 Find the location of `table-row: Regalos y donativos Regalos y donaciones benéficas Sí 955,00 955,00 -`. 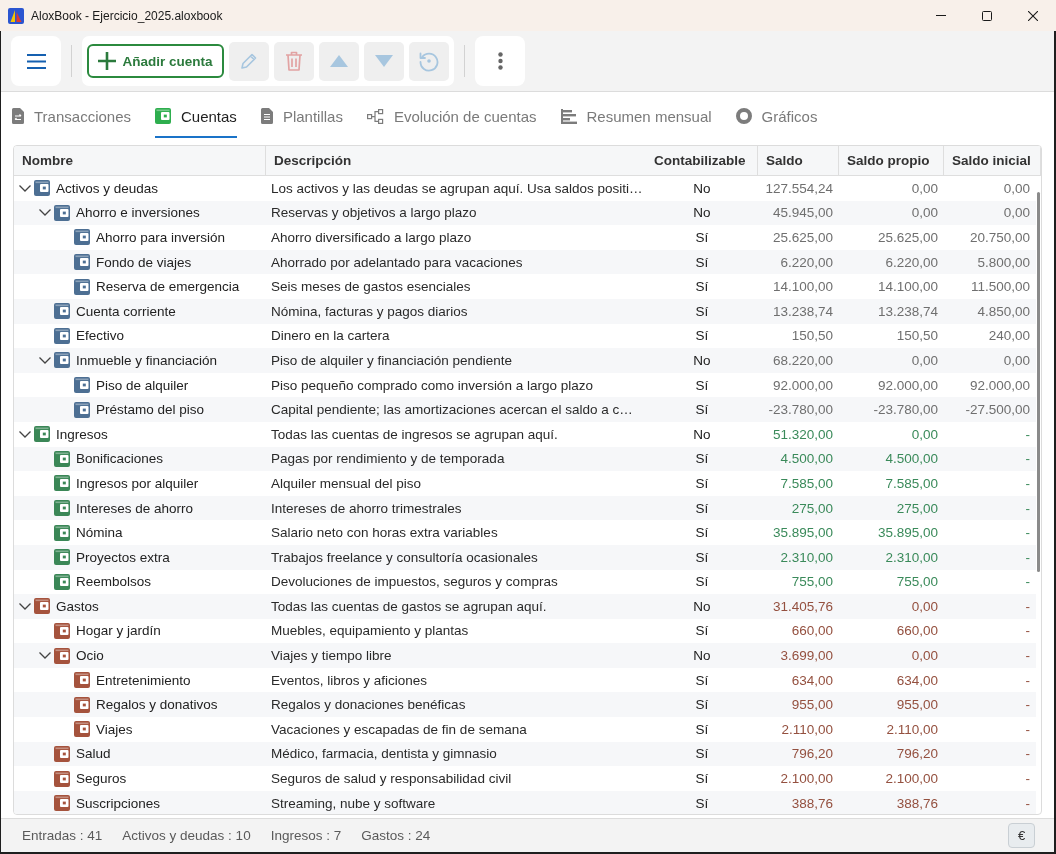

table-row: Regalos y donativos Regalos y donaciones benéficas Sí 955,00 955,00 - is located at coordinates (525, 705).